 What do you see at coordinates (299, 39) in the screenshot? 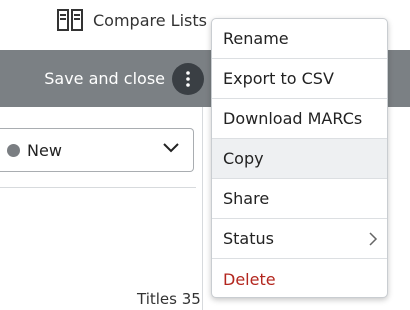
I see `menu-item-rename: Rename` at bounding box center [299, 39].